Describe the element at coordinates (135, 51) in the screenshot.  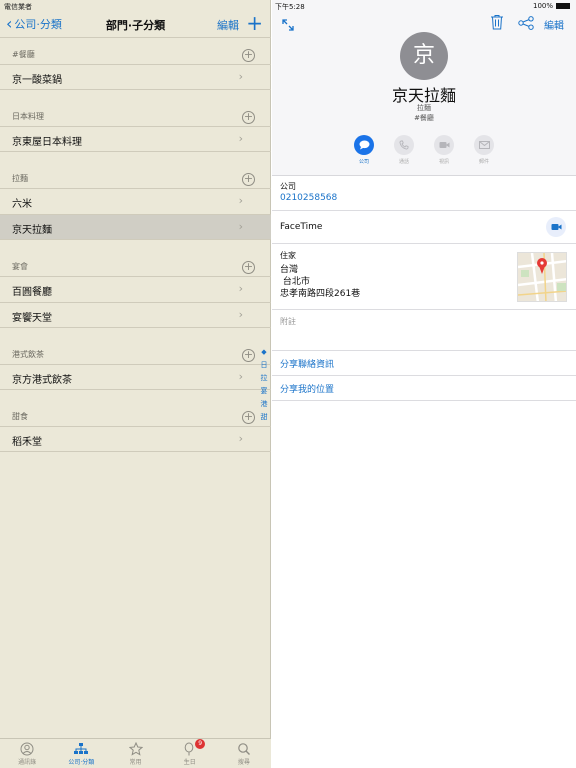
I see `section-header: #餐廳 +` at that location.